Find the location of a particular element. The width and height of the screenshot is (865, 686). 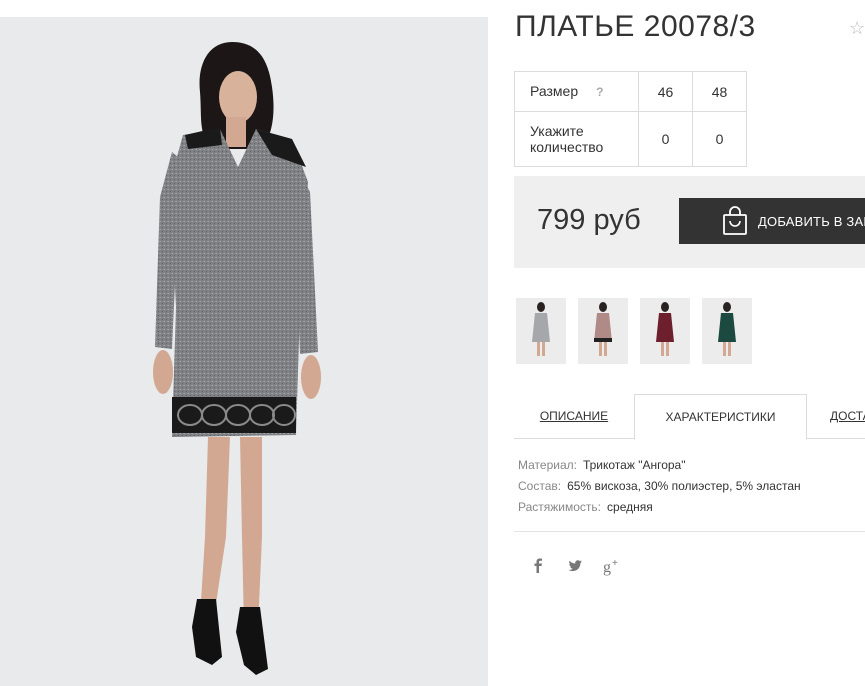

thumbnail-pink is located at coordinates (603, 331).